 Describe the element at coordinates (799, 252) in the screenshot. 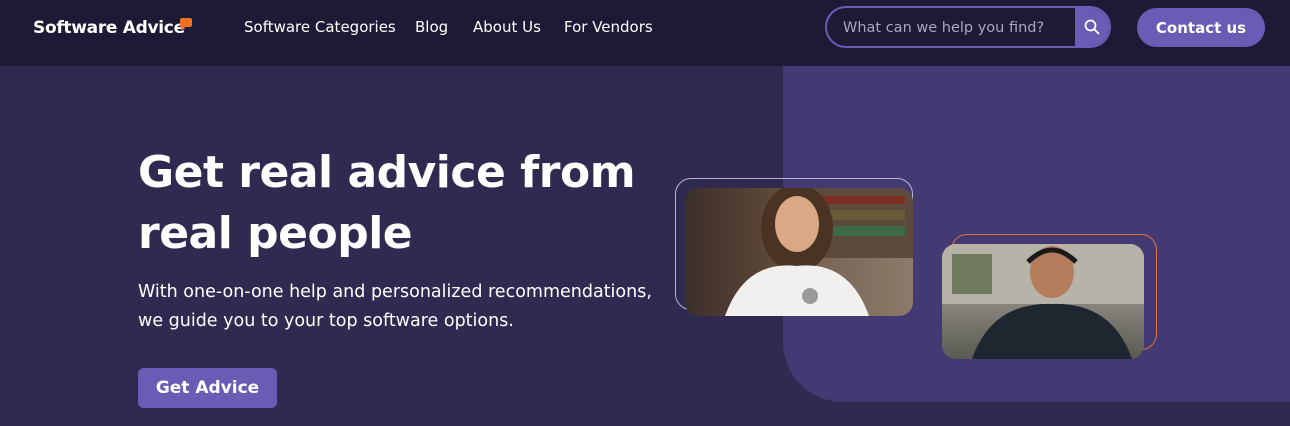

I see `advisor-woman-photo` at that location.